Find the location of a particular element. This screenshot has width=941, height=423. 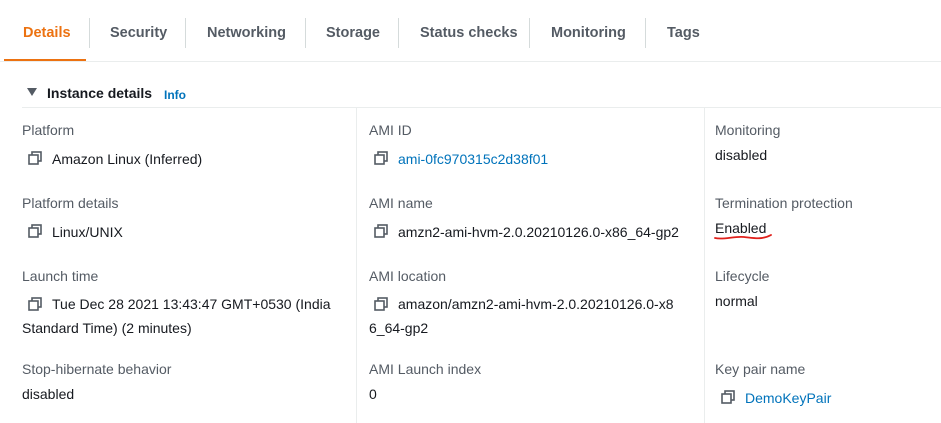

section-title: Instance details is located at coordinates (99, 93).